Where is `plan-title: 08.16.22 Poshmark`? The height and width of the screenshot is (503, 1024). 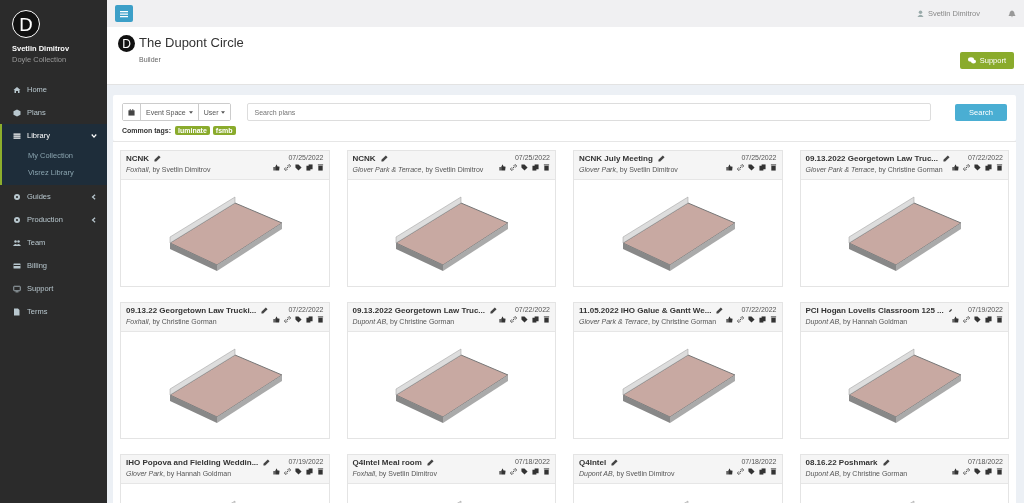 plan-title: 08.16.22 Poshmark is located at coordinates (841, 462).